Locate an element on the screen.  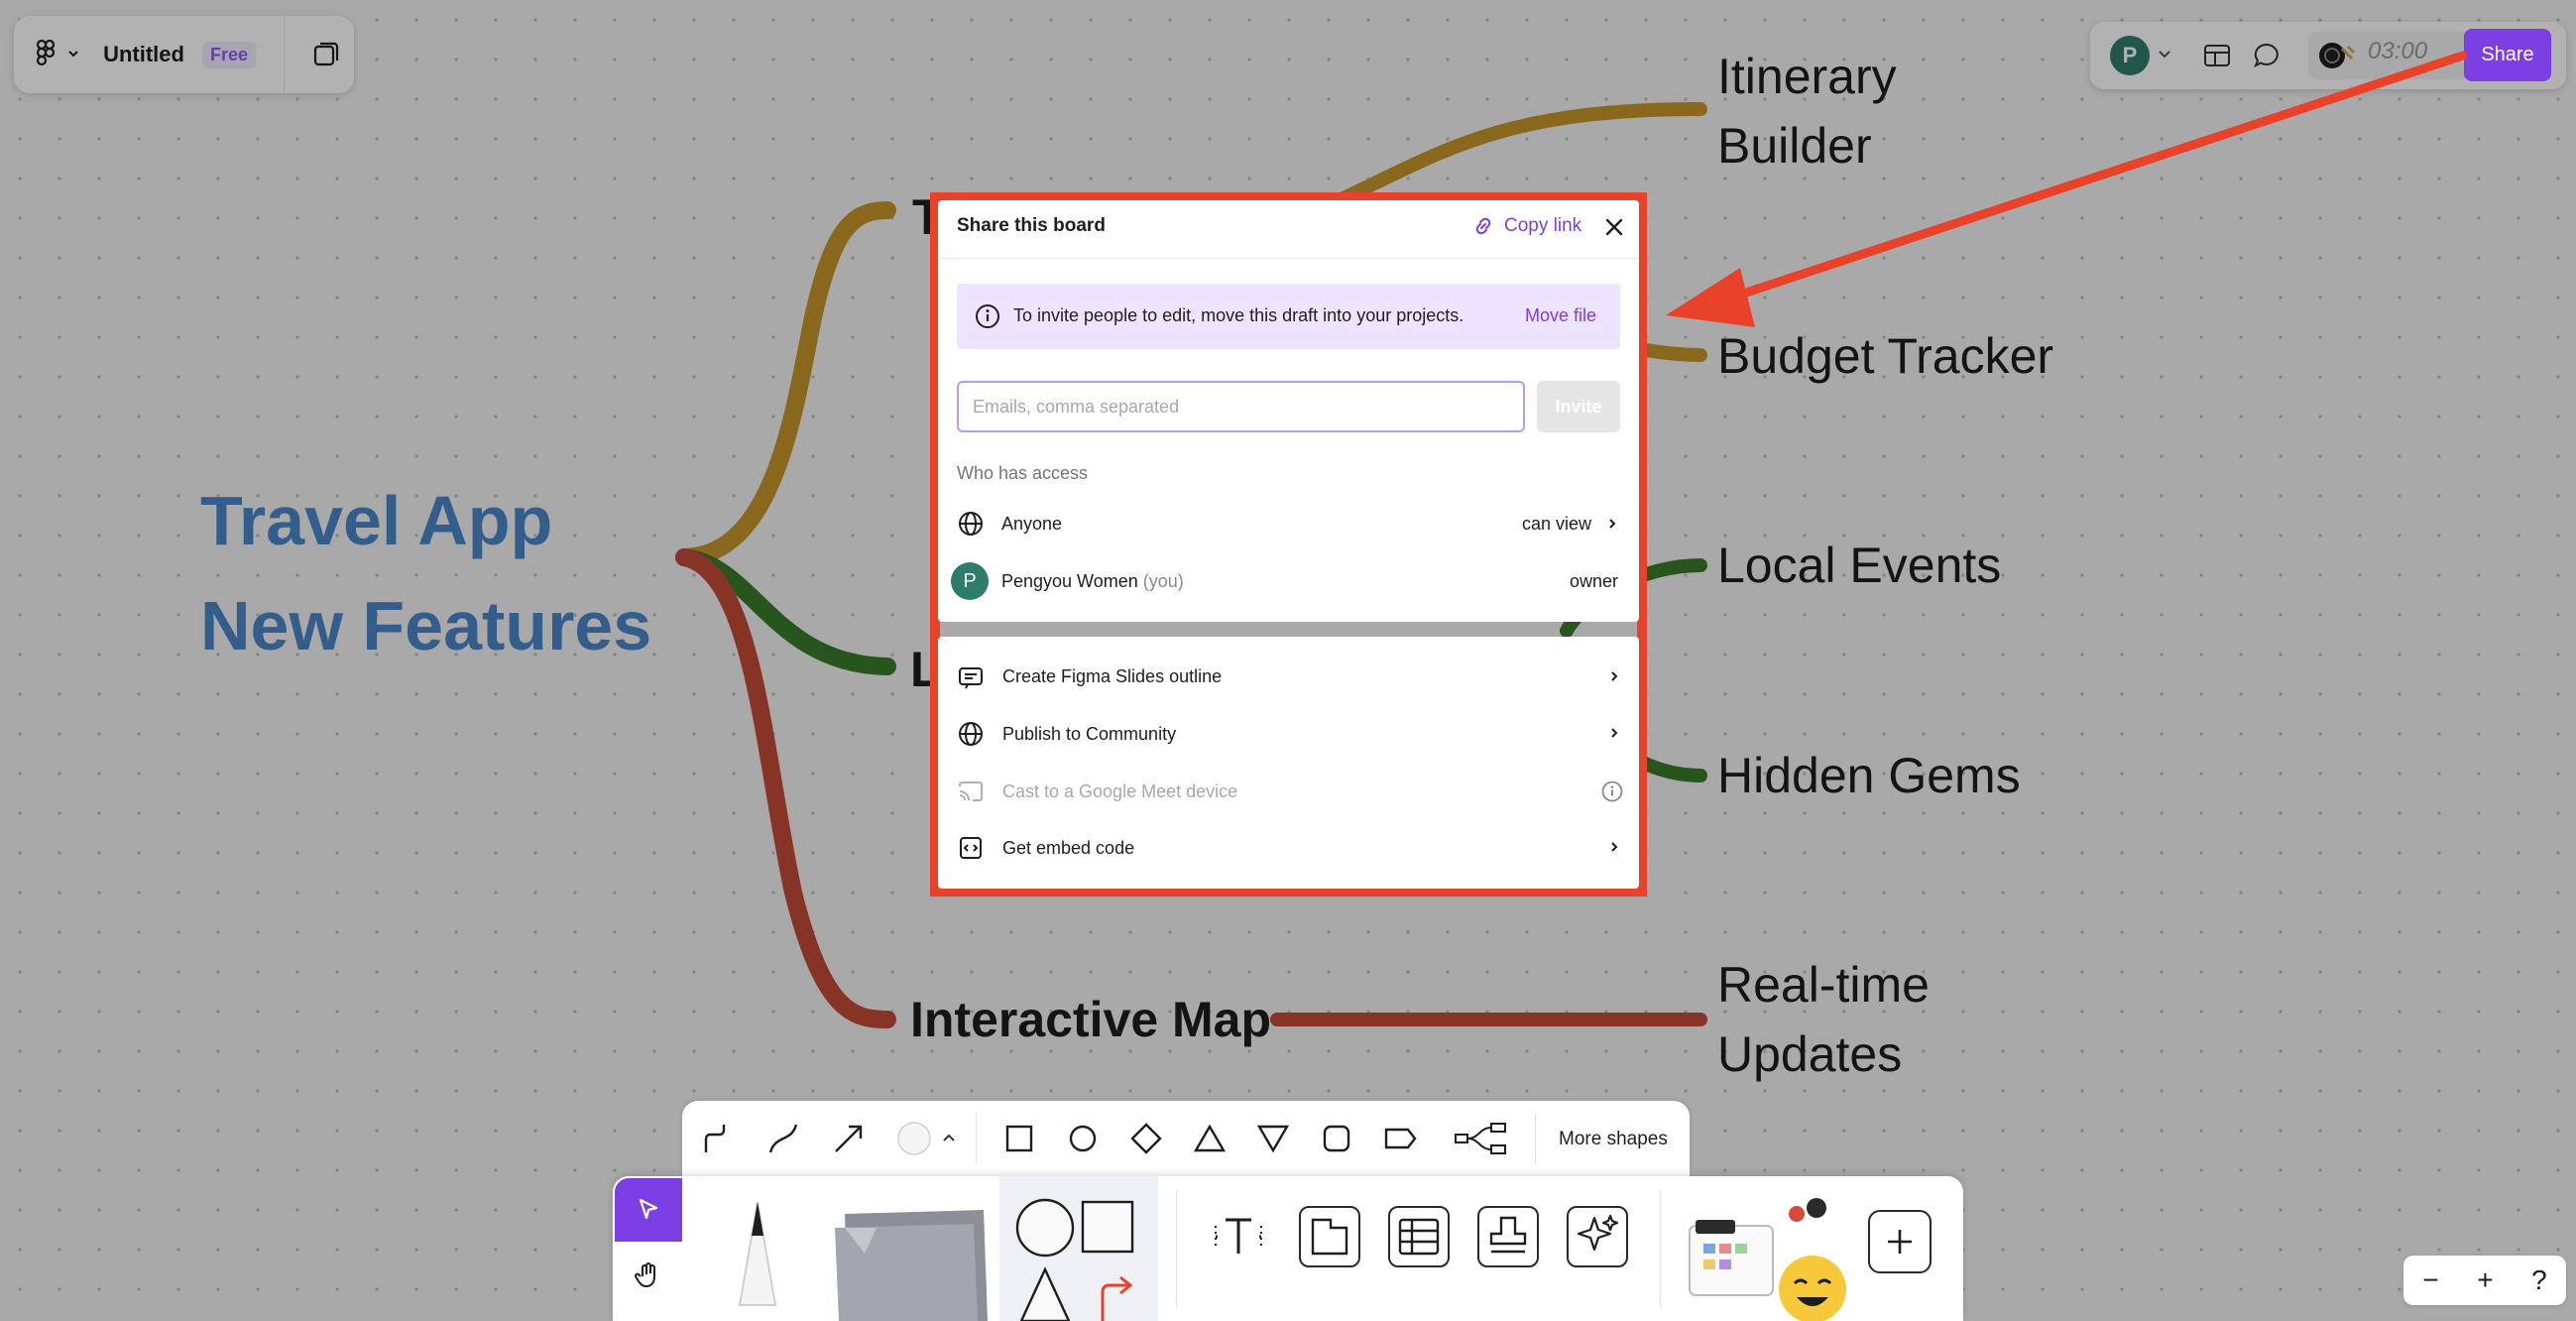
shapes-tool-icon is located at coordinates (1074, 1260).